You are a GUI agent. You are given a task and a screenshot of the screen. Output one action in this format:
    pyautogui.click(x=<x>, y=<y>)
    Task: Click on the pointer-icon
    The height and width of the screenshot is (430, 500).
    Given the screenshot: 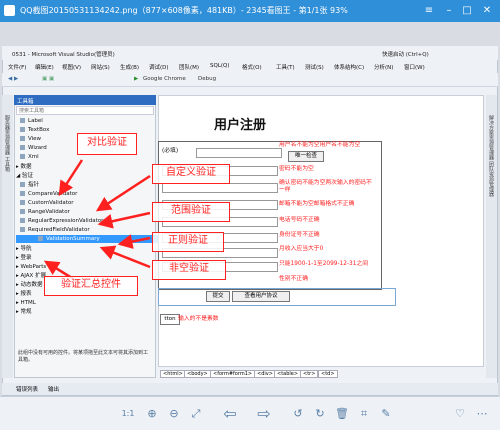 What is the action you would take?
    pyautogui.click(x=22, y=184)
    